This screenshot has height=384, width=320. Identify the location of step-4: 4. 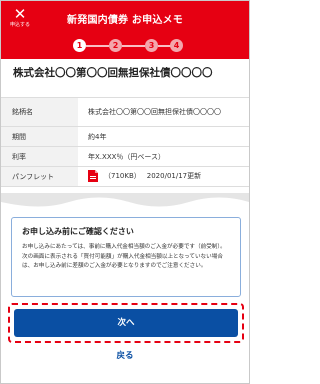
(176, 45).